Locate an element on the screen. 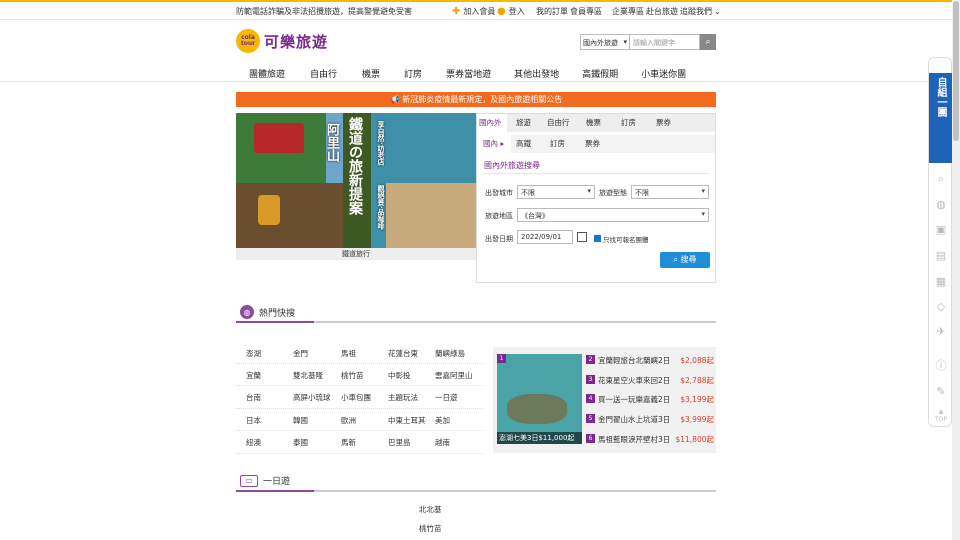  hot-link: 紐澳 is located at coordinates (253, 442).